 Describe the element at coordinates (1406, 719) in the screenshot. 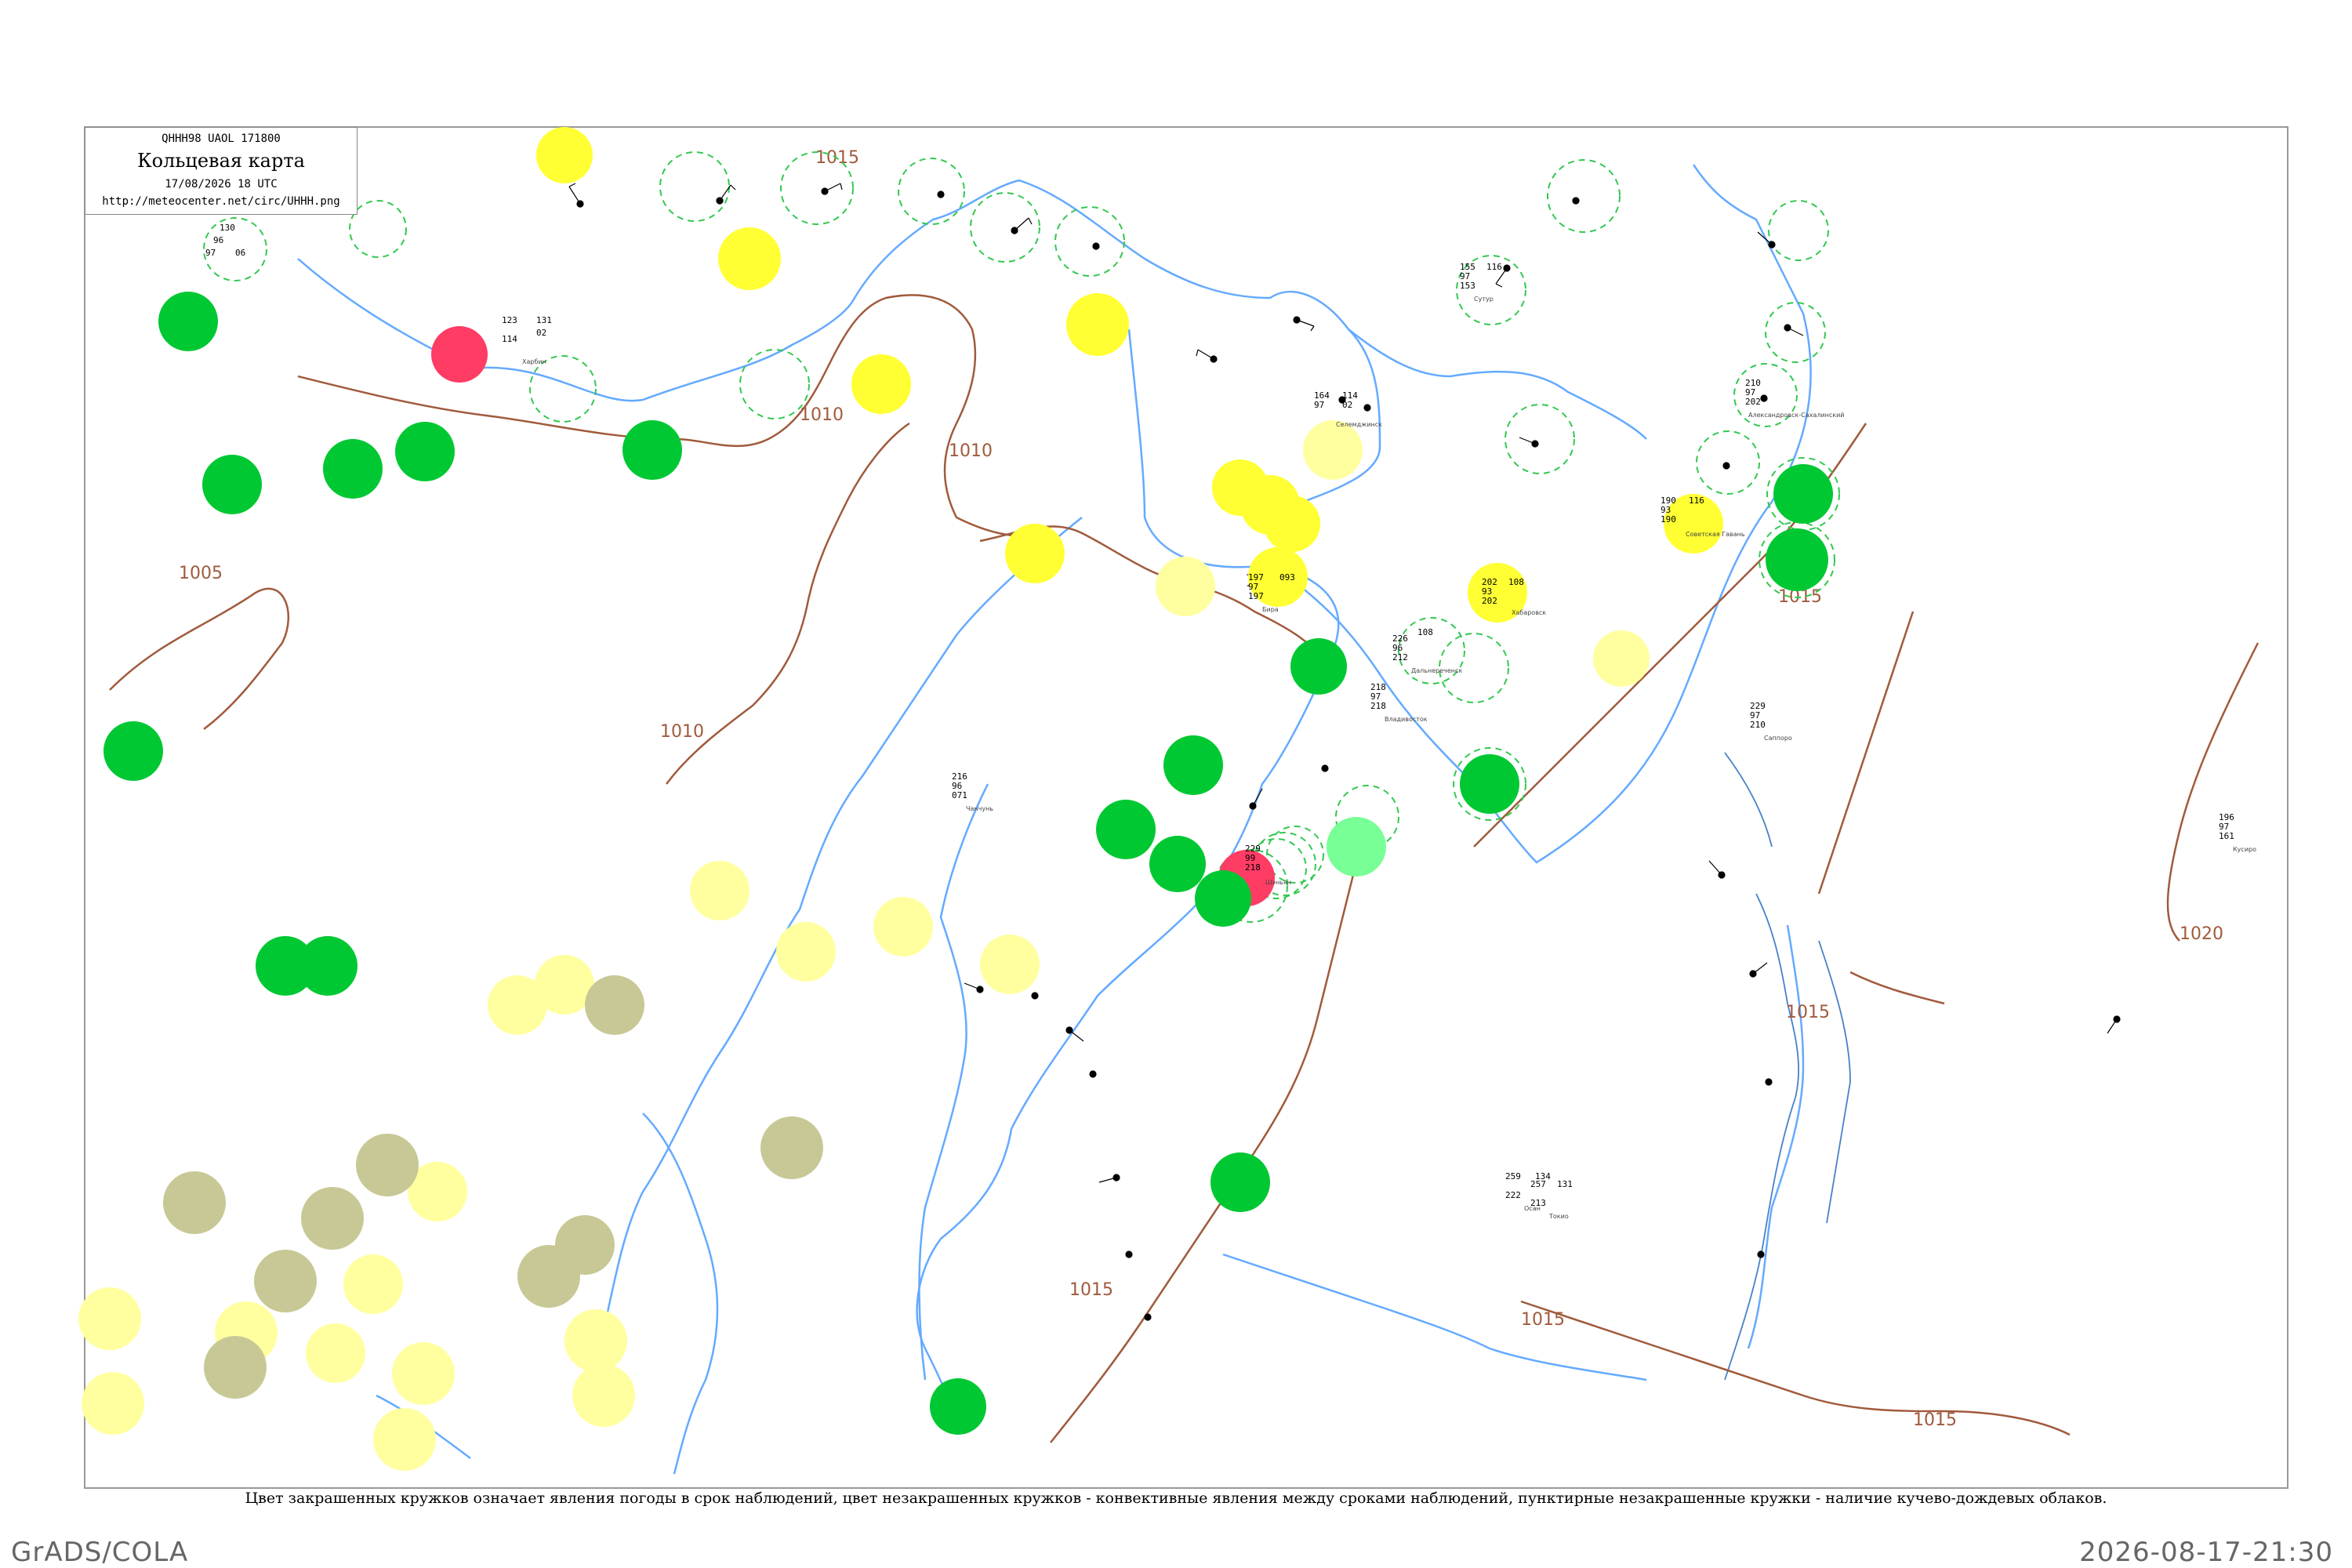

I see `station-name: Владивосток` at that location.